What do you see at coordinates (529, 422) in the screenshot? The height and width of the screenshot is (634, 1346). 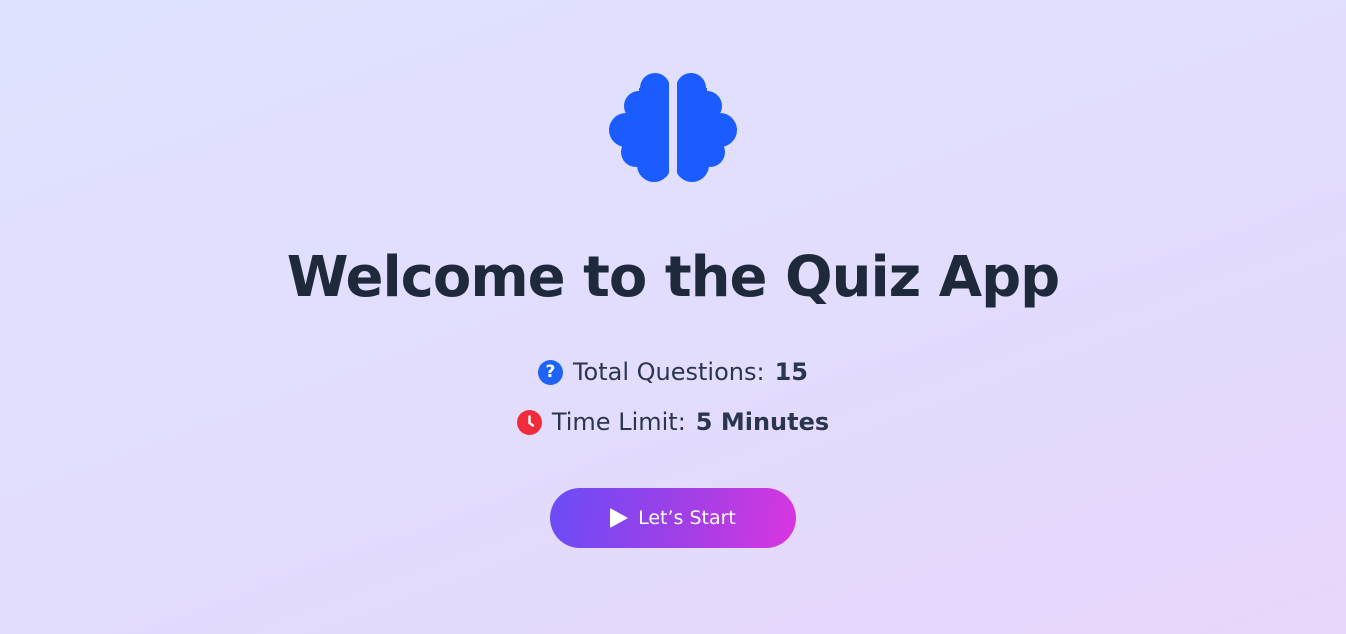 I see `clock-icon` at bounding box center [529, 422].